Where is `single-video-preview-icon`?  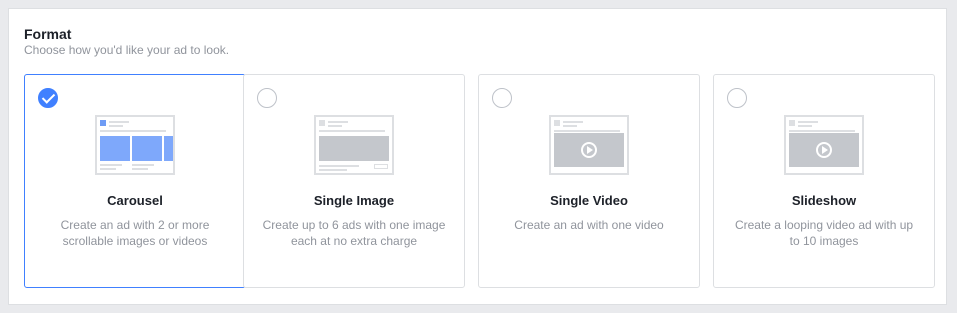
single-video-preview-icon is located at coordinates (589, 145).